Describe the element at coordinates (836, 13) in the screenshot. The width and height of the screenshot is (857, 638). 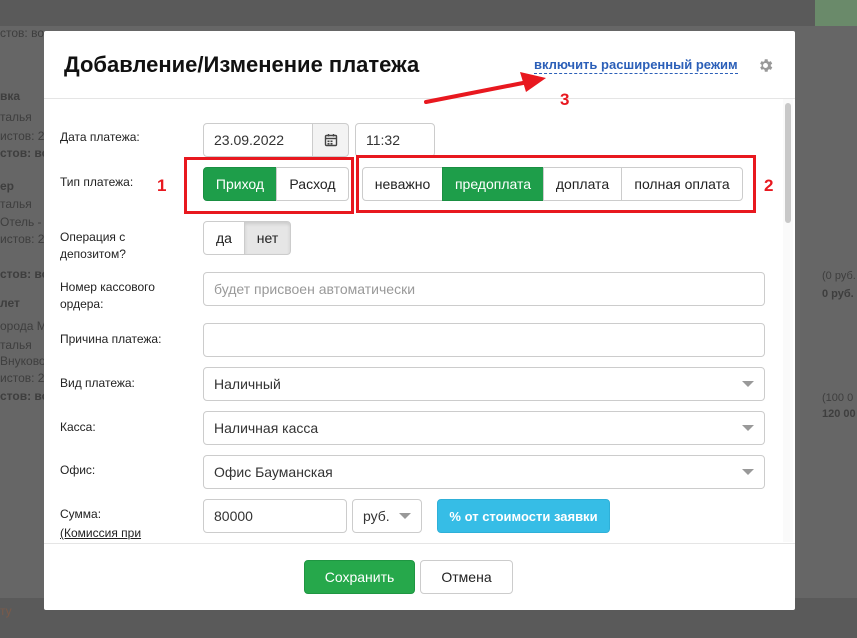
I see `background-green-button` at that location.